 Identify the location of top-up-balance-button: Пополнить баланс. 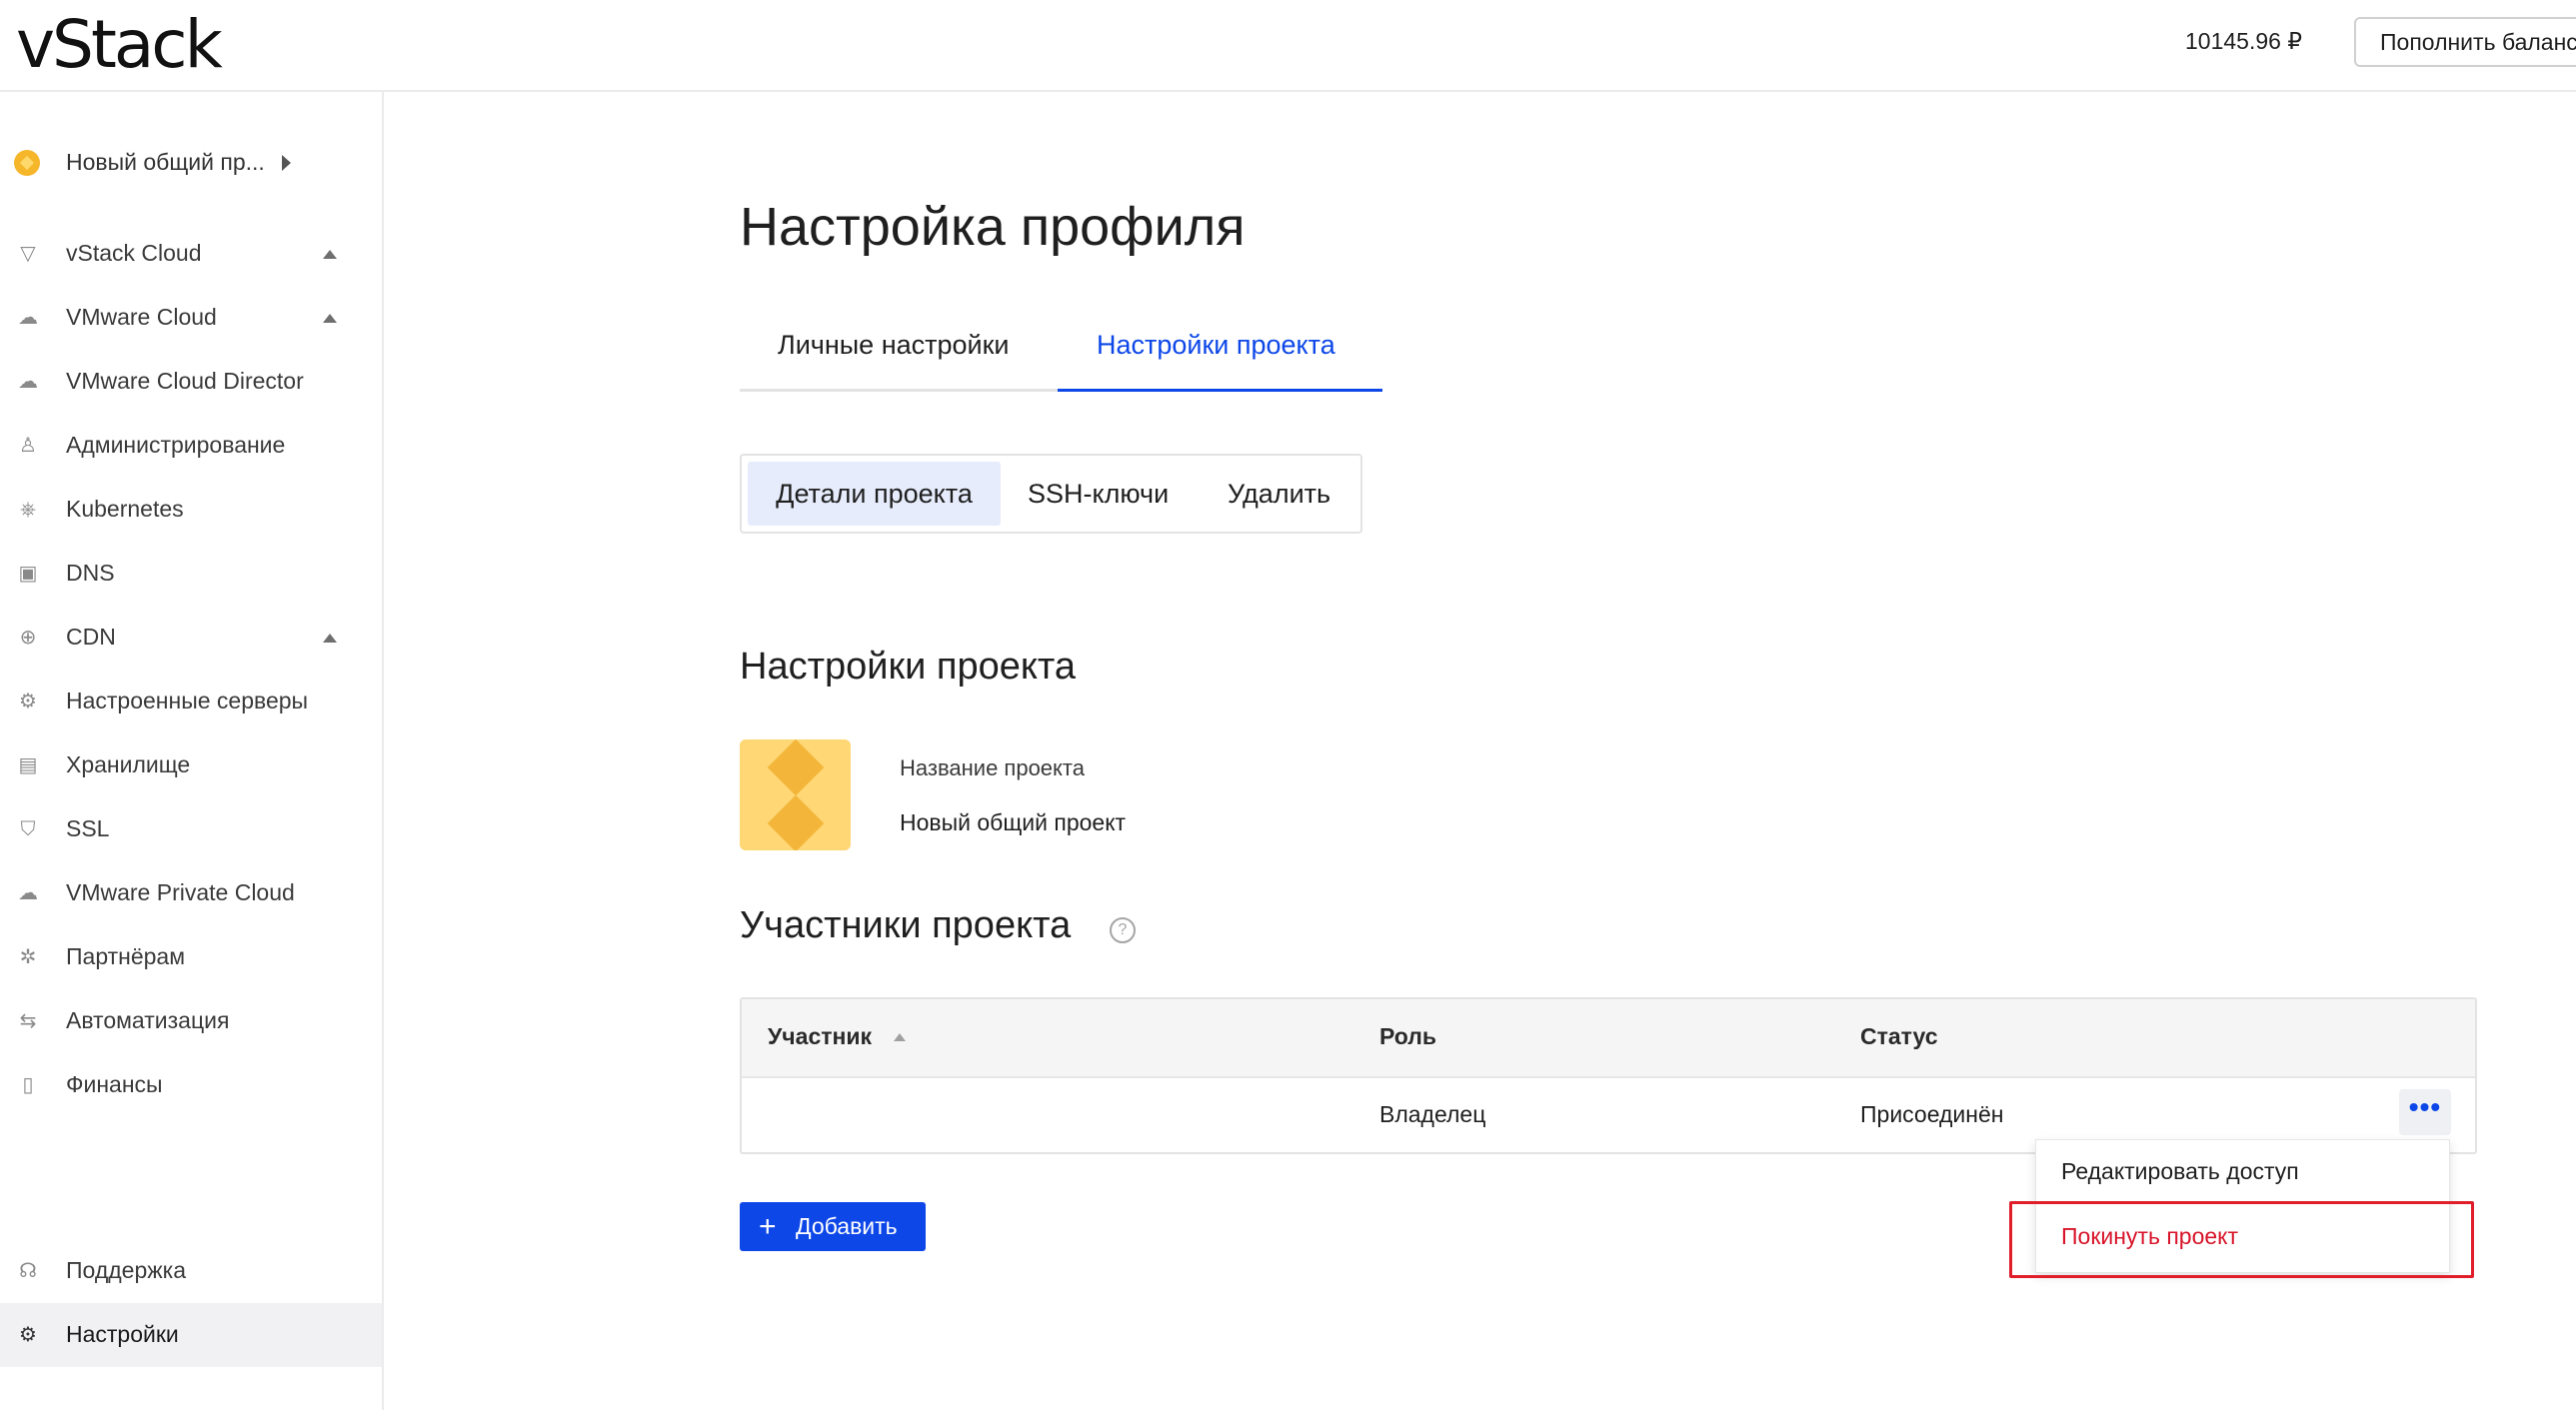
(2465, 42).